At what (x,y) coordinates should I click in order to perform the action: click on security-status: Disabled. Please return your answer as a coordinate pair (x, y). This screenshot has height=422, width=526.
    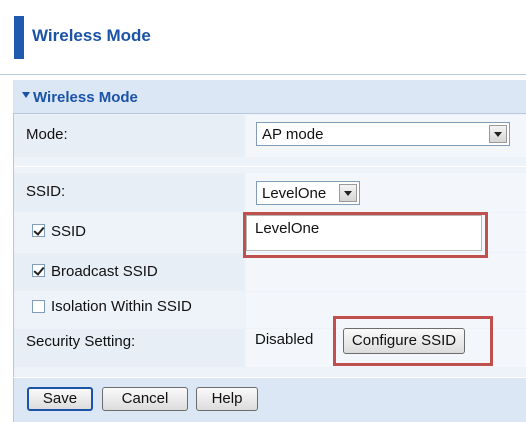
    Looking at the image, I should click on (284, 339).